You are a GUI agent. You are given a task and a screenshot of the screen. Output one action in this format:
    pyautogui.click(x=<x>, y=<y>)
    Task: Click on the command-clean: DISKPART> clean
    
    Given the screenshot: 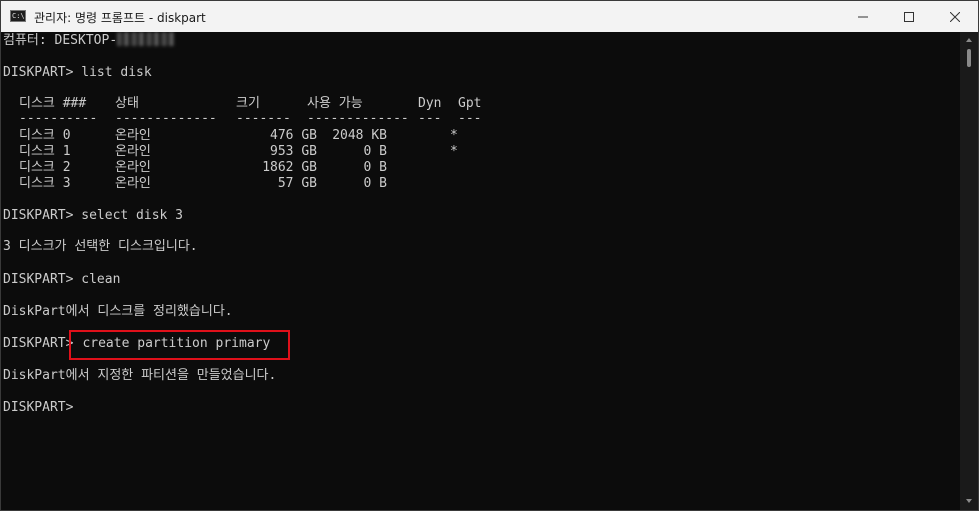 What is the action you would take?
    pyautogui.click(x=62, y=279)
    